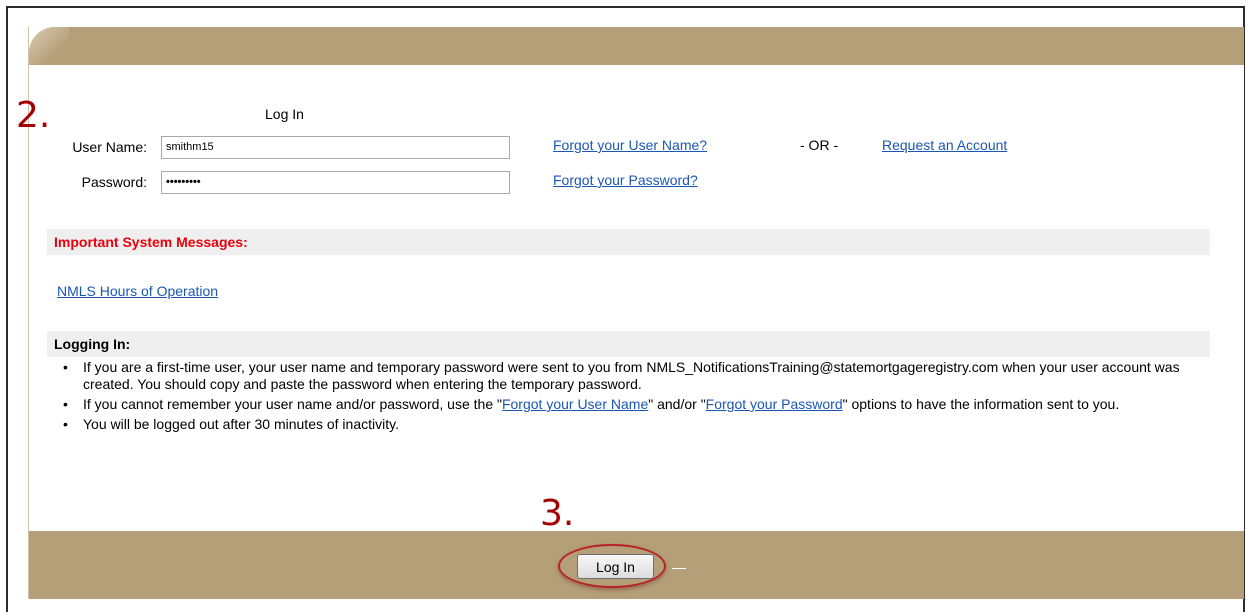 The height and width of the screenshot is (616, 1251). I want to click on username-value: smithm15, so click(190, 147).